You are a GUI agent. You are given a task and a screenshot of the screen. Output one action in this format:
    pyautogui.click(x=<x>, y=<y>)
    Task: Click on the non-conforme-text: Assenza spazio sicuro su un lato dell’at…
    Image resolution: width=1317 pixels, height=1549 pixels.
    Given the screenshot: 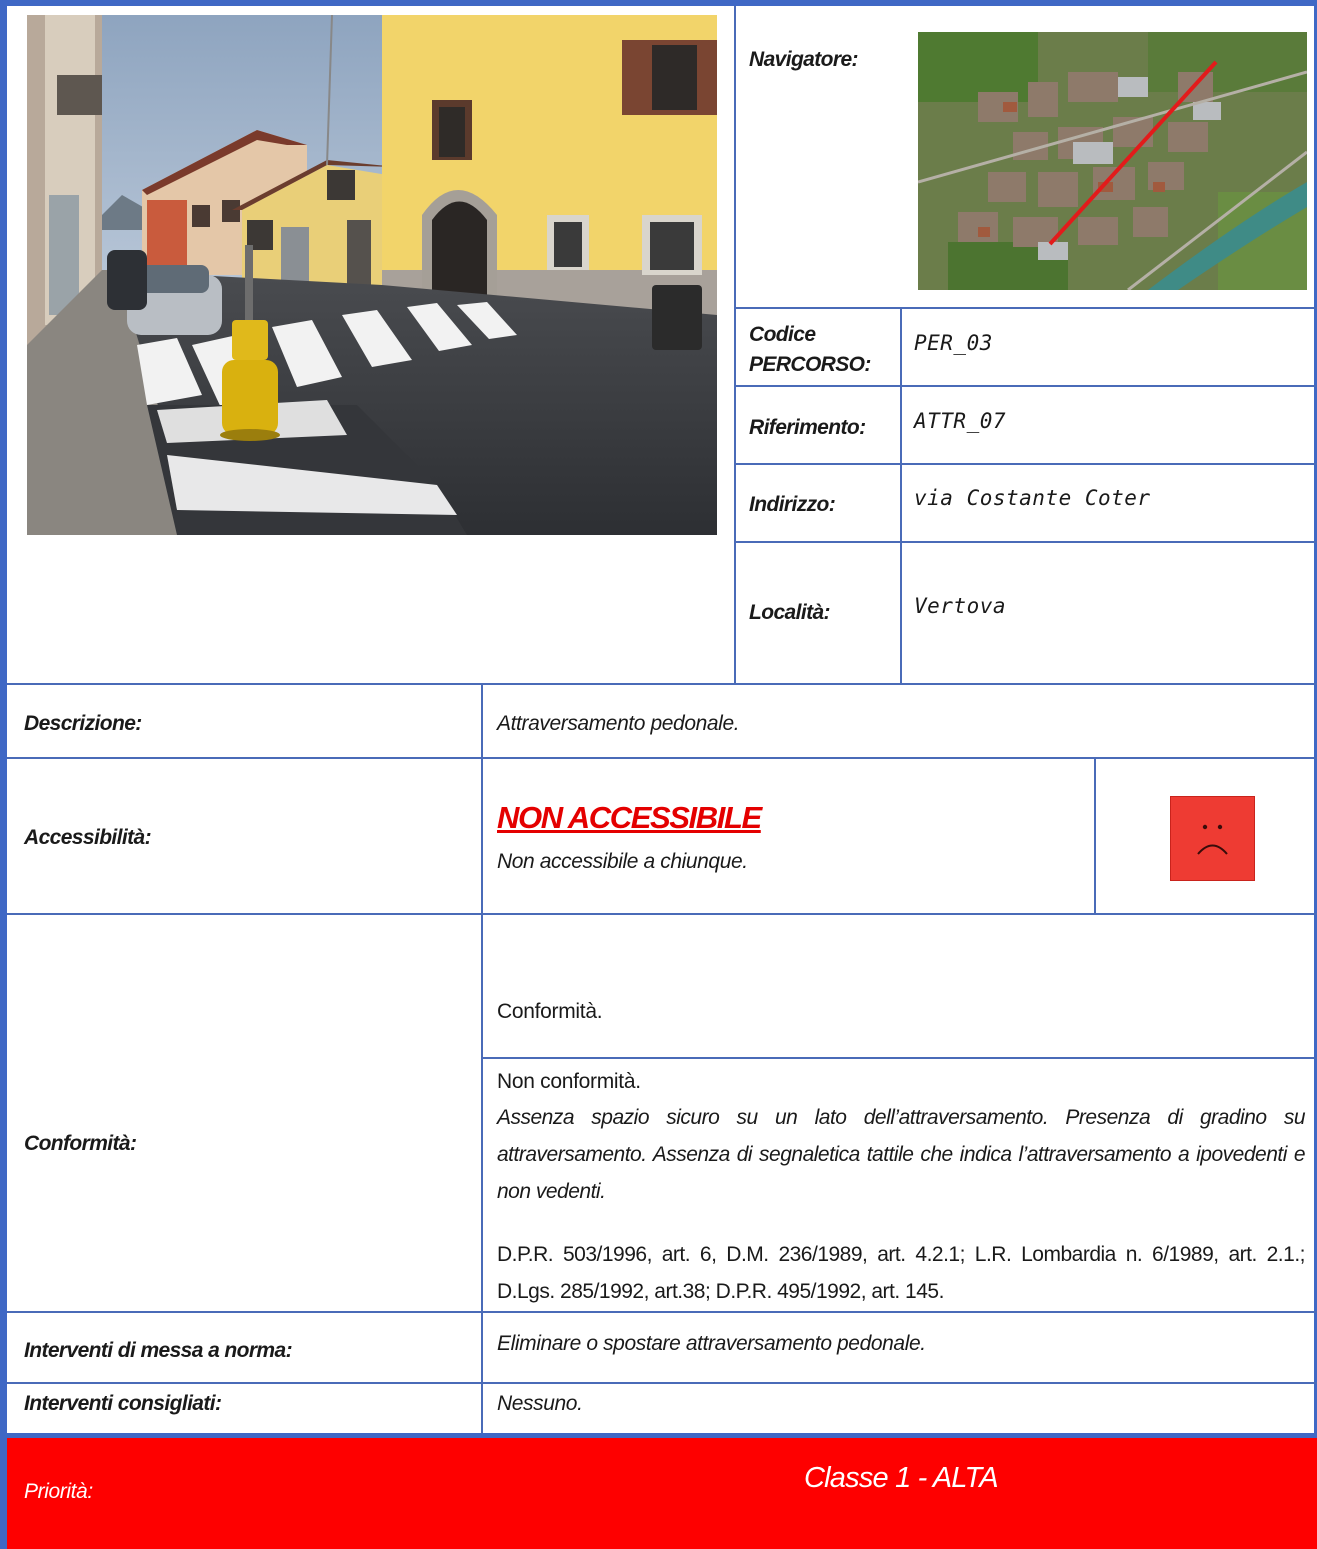 What is the action you would take?
    pyautogui.click(x=901, y=1154)
    